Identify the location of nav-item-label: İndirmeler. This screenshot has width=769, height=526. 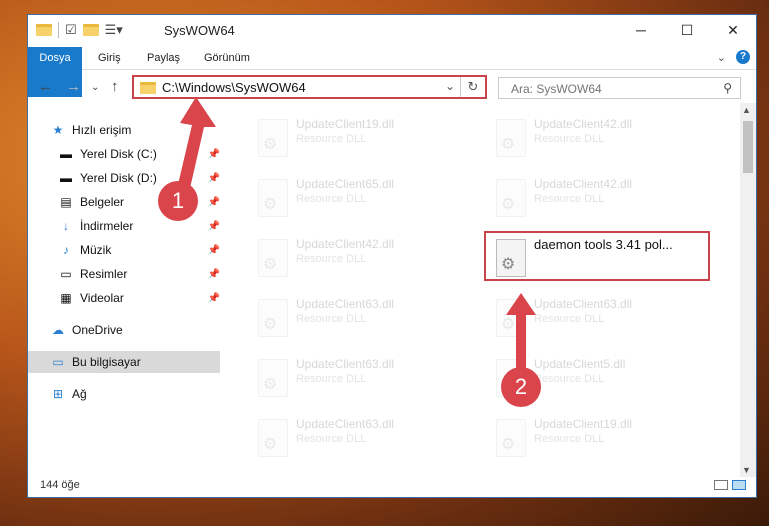
(107, 226).